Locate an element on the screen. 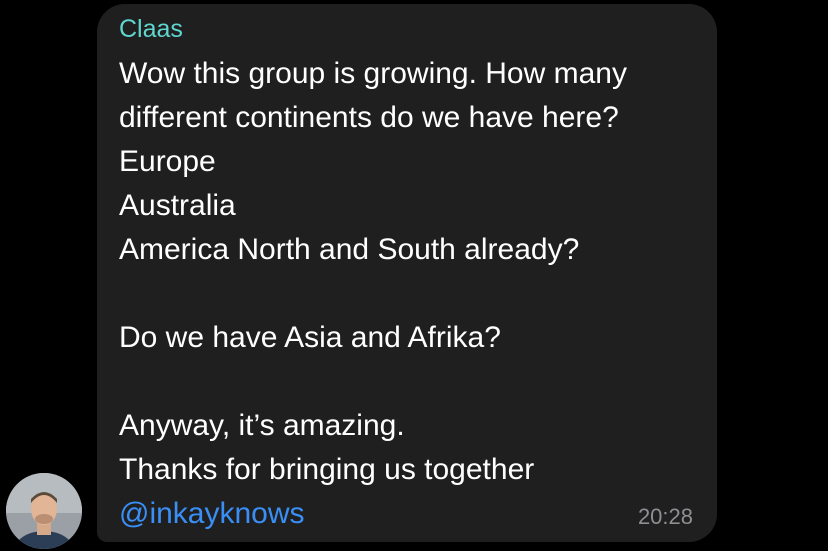 The height and width of the screenshot is (551, 828). avatar is located at coordinates (44, 511).